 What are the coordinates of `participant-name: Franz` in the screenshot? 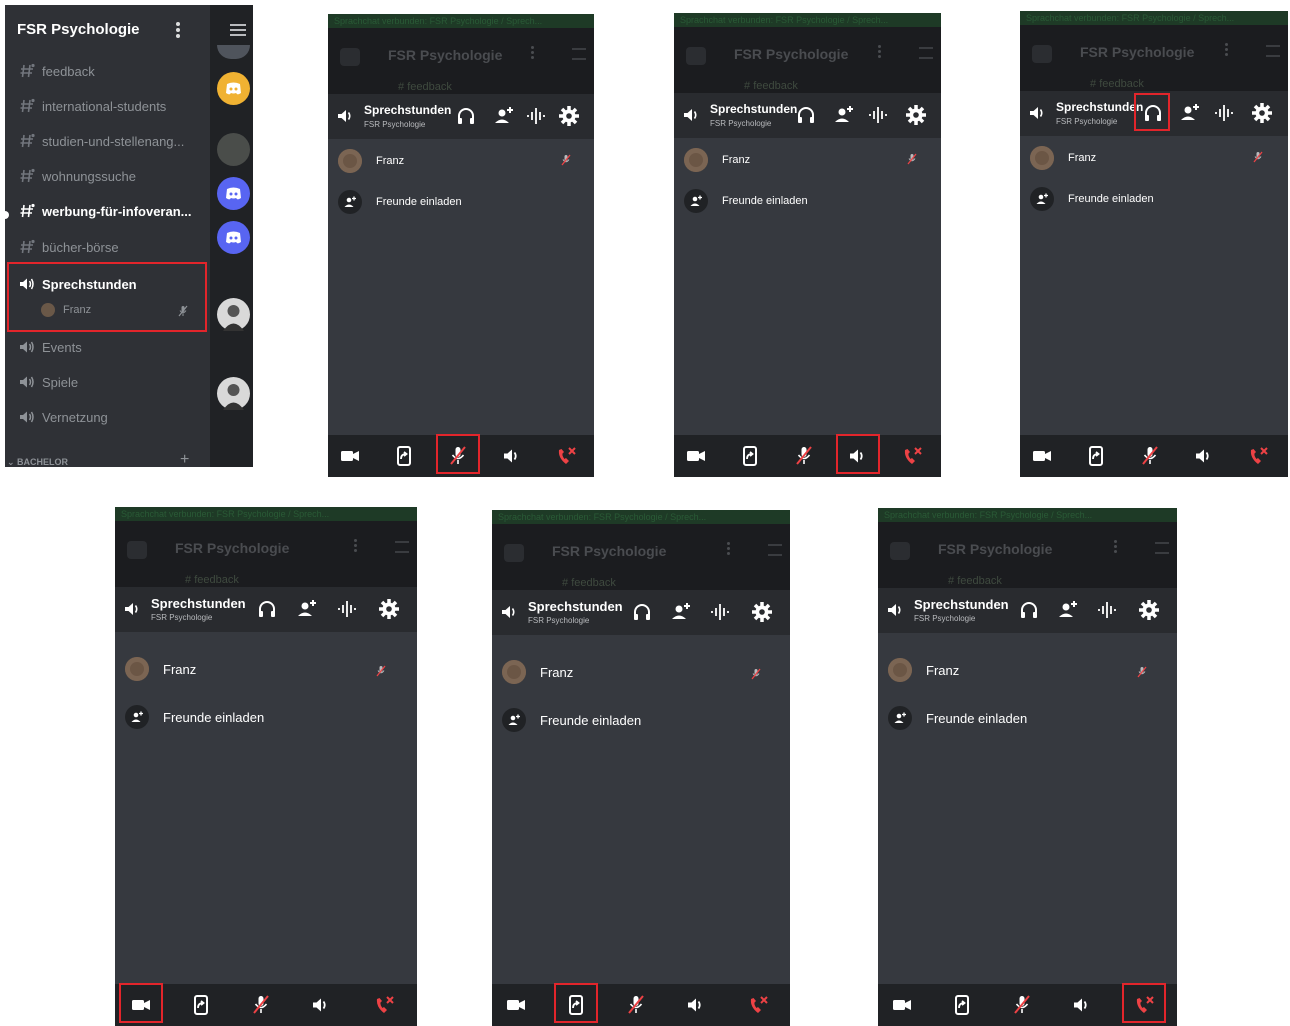 It's located at (736, 160).